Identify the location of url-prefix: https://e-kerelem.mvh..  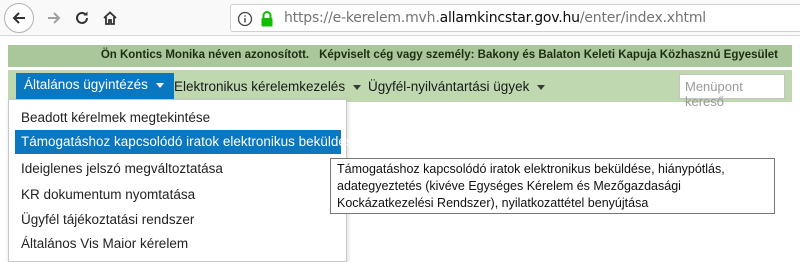
(362, 18).